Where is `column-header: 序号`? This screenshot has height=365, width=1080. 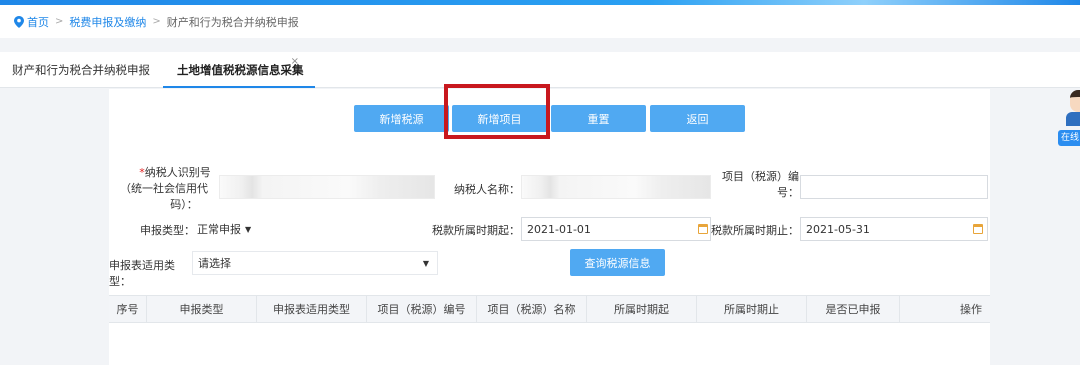
column-header: 序号 is located at coordinates (127, 309).